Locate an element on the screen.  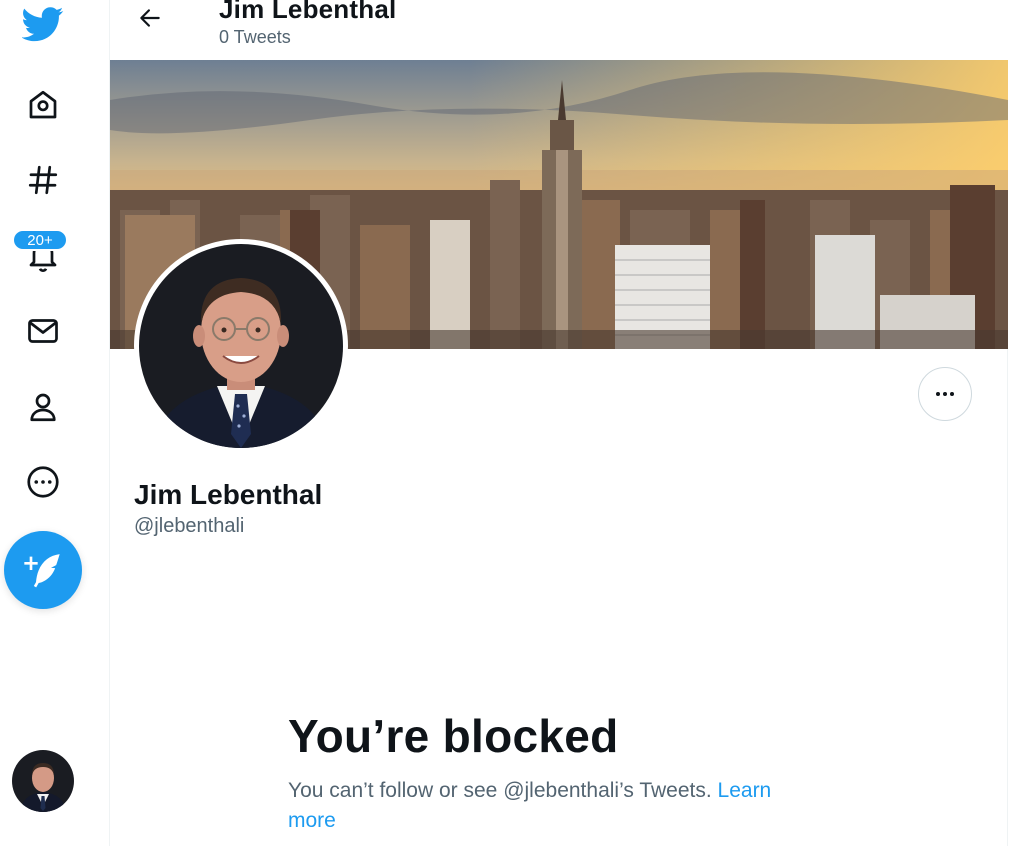
profile-more-button is located at coordinates (945, 394).